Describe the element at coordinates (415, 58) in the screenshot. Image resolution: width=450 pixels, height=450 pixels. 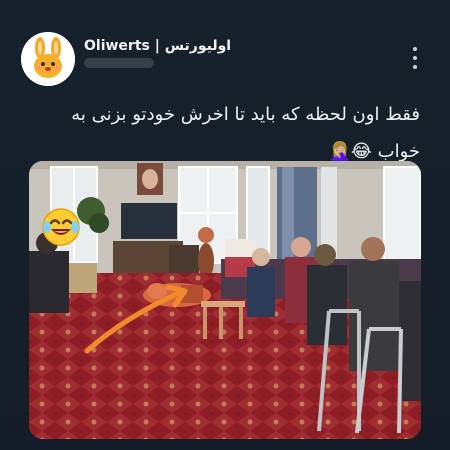
I see `more-vertical-icon` at that location.